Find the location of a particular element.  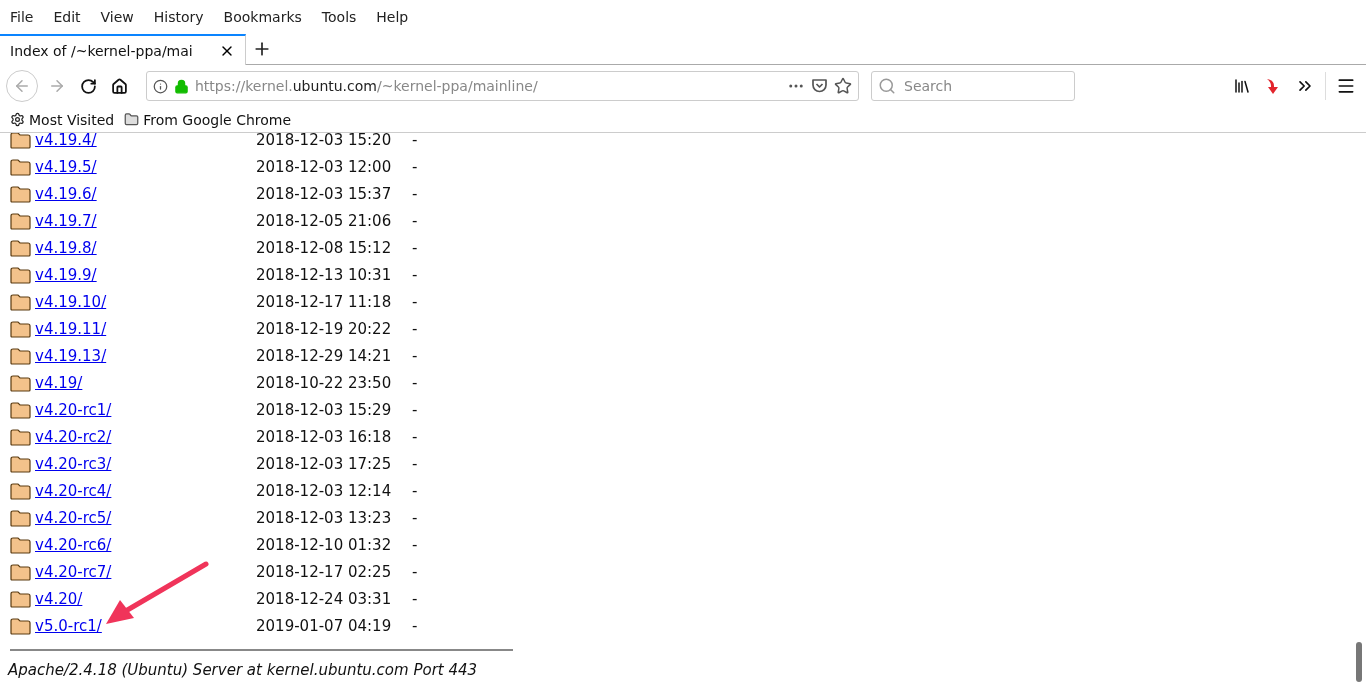

directory-link: v4.19.5/ is located at coordinates (66, 166).